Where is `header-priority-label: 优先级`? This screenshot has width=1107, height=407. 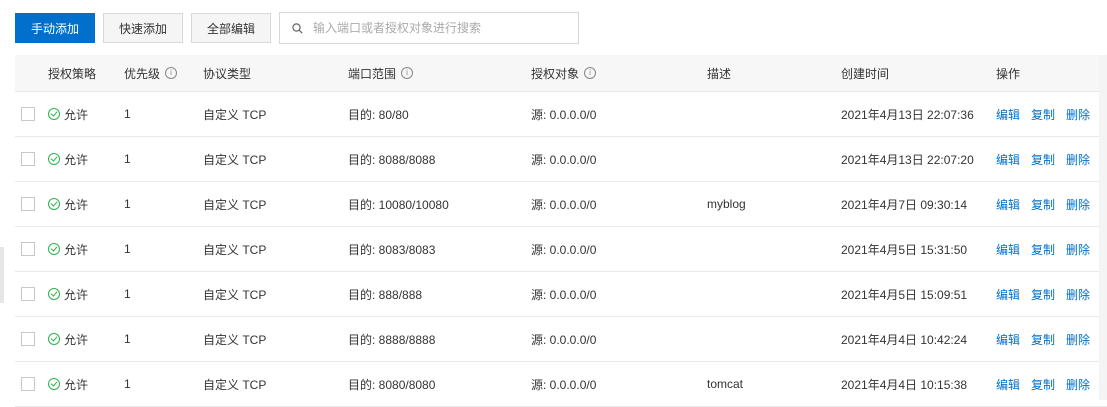 header-priority-label: 优先级 is located at coordinates (142, 73).